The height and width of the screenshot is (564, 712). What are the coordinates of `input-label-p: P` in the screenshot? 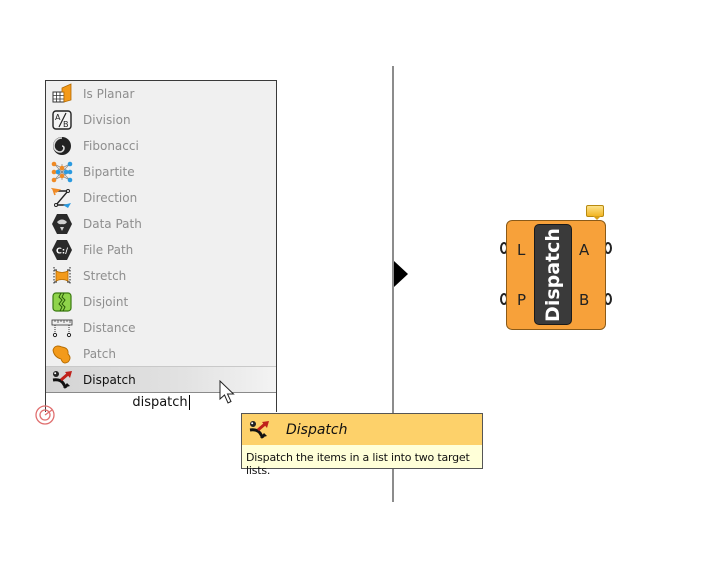 It's located at (522, 300).